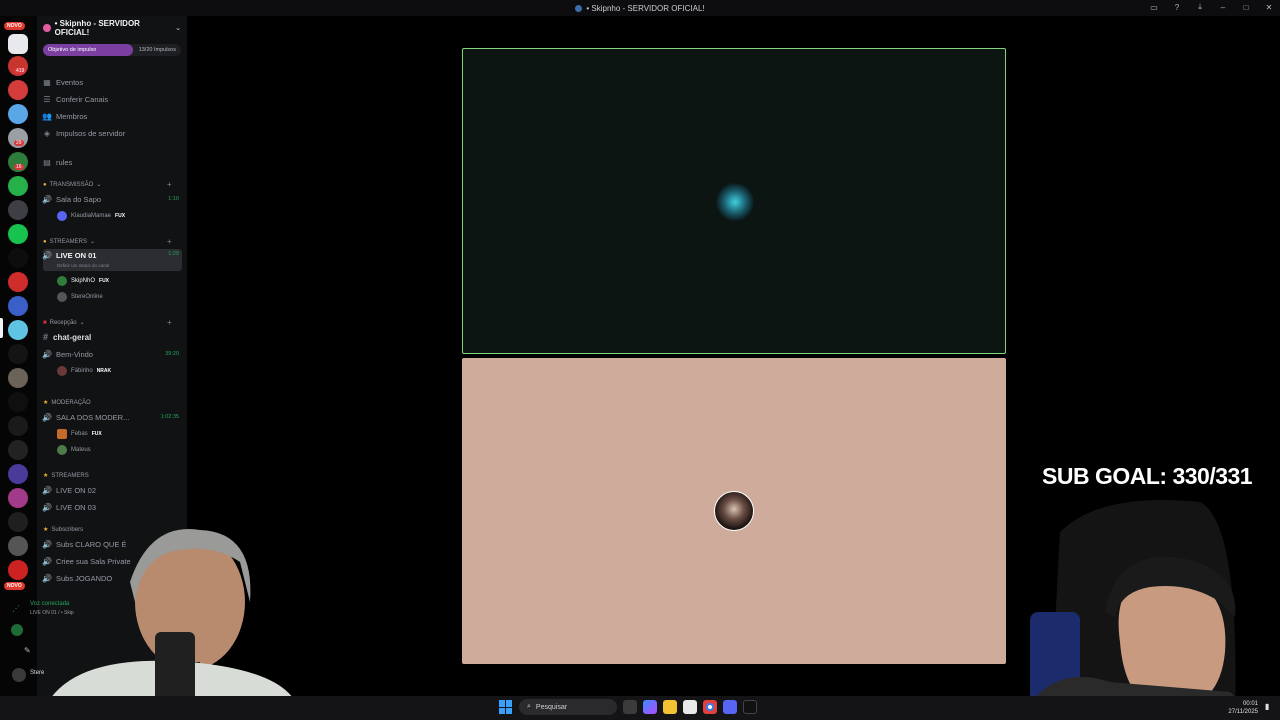  What do you see at coordinates (83, 265) in the screenshot?
I see `channel-status: Definir um status do canal` at bounding box center [83, 265].